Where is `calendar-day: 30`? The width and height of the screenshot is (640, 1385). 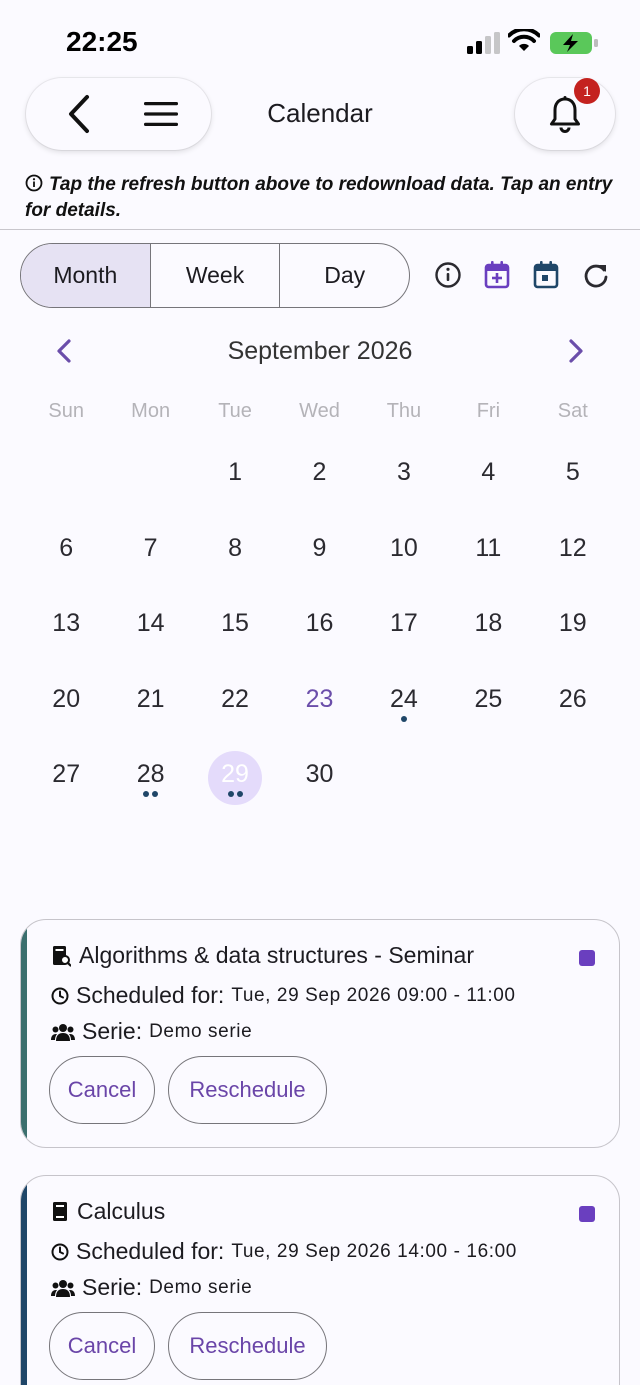
calendar-day: 30 is located at coordinates (319, 775).